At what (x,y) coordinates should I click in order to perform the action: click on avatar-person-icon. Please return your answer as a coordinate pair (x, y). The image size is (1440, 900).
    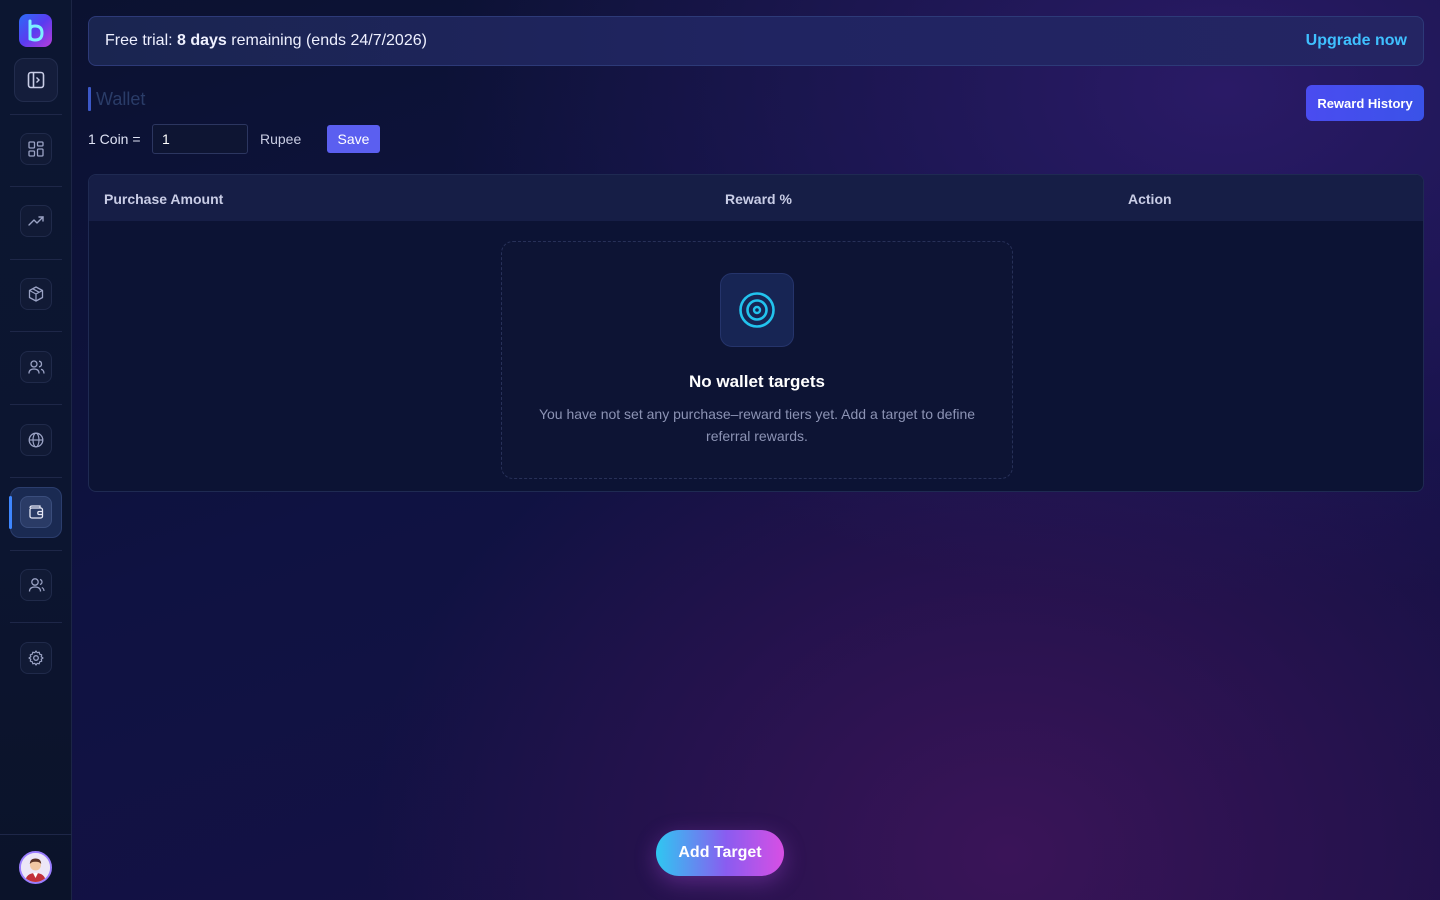
    Looking at the image, I should click on (35, 867).